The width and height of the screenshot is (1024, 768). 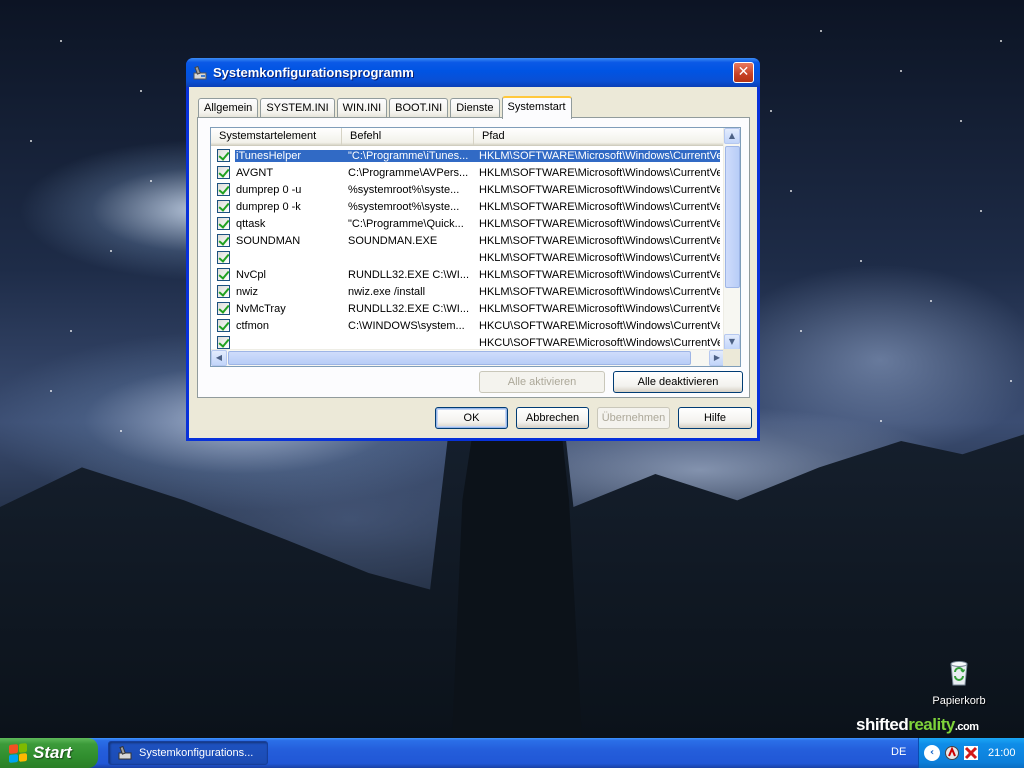 What do you see at coordinates (743, 72) in the screenshot?
I see `close-button: ✕` at bounding box center [743, 72].